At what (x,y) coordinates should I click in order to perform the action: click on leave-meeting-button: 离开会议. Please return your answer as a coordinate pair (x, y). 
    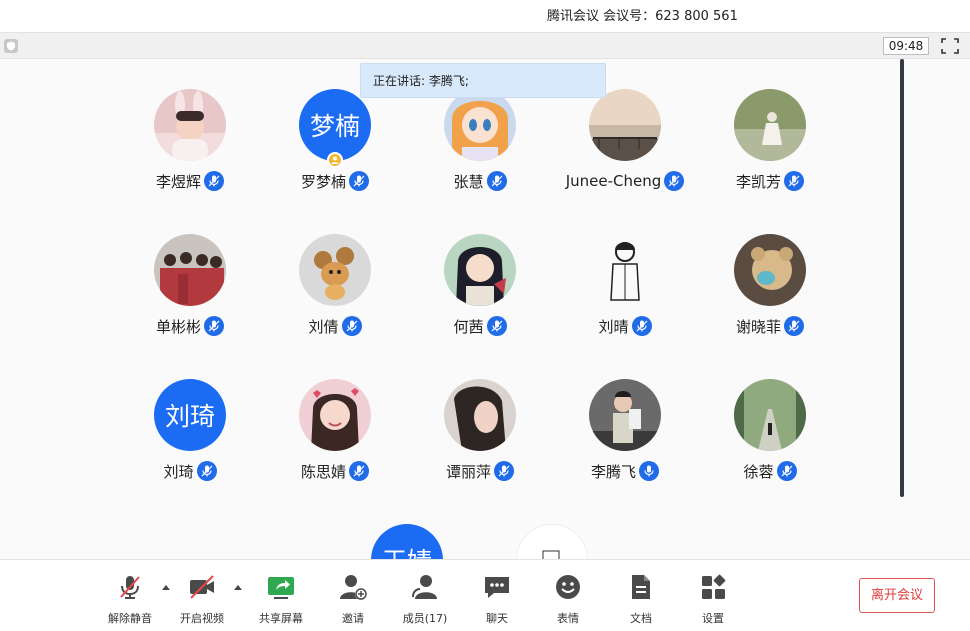
    Looking at the image, I should click on (897, 595).